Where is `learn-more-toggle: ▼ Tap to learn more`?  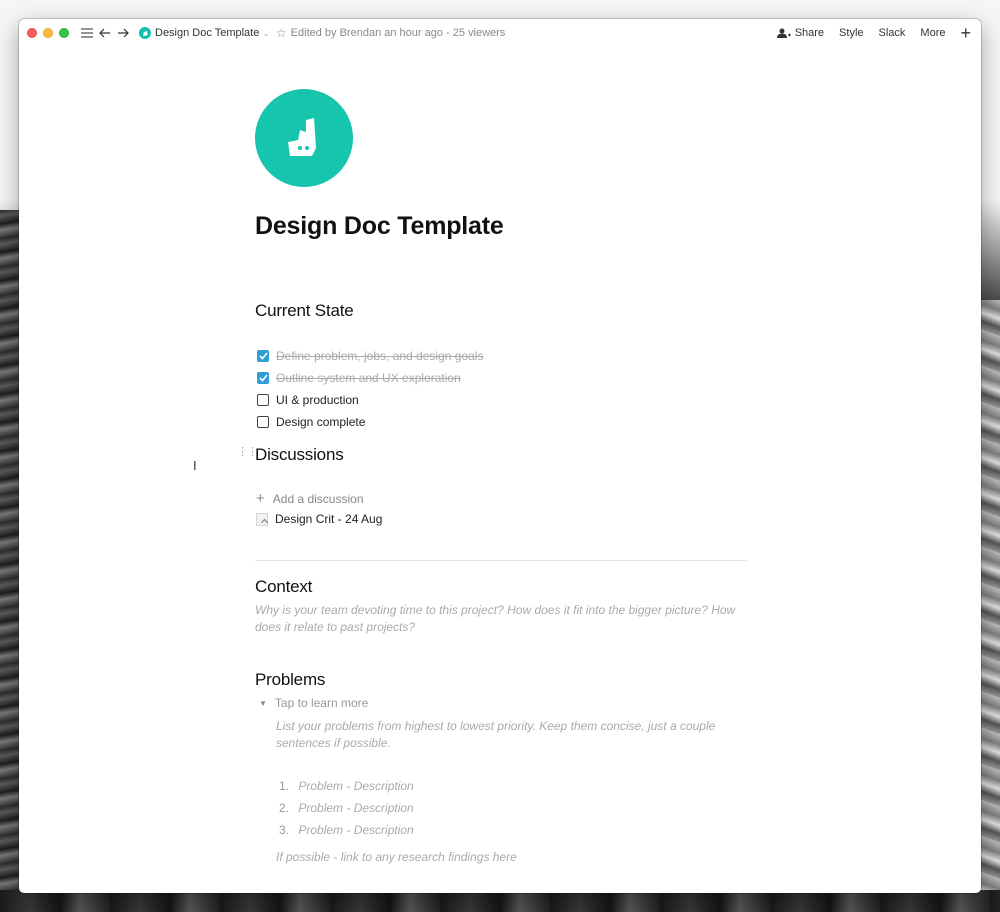
learn-more-toggle: ▼ Tap to learn more is located at coordinates (313, 703).